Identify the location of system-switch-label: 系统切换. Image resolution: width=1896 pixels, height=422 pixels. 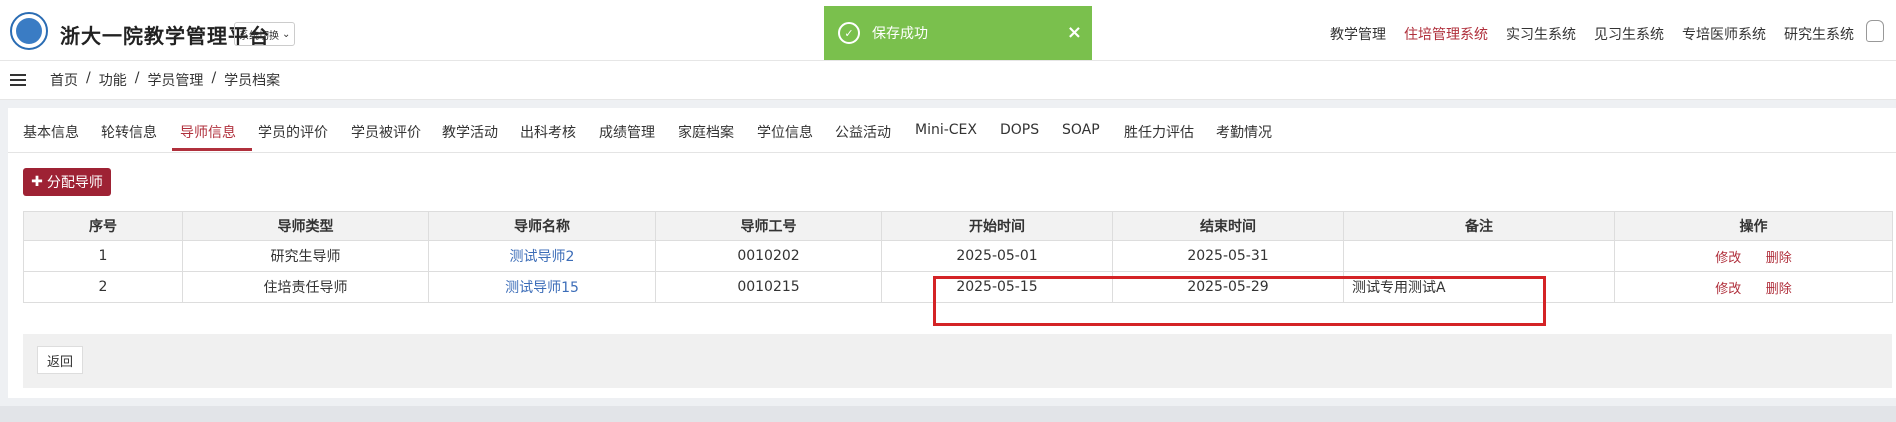
(259, 36).